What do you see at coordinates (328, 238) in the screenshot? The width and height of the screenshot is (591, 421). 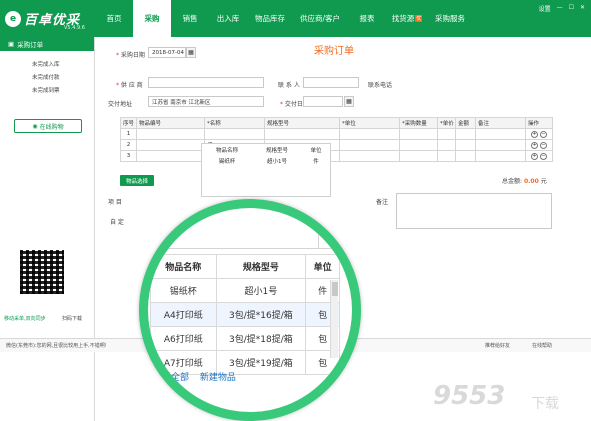 I see `more-options-button: ···` at bounding box center [328, 238].